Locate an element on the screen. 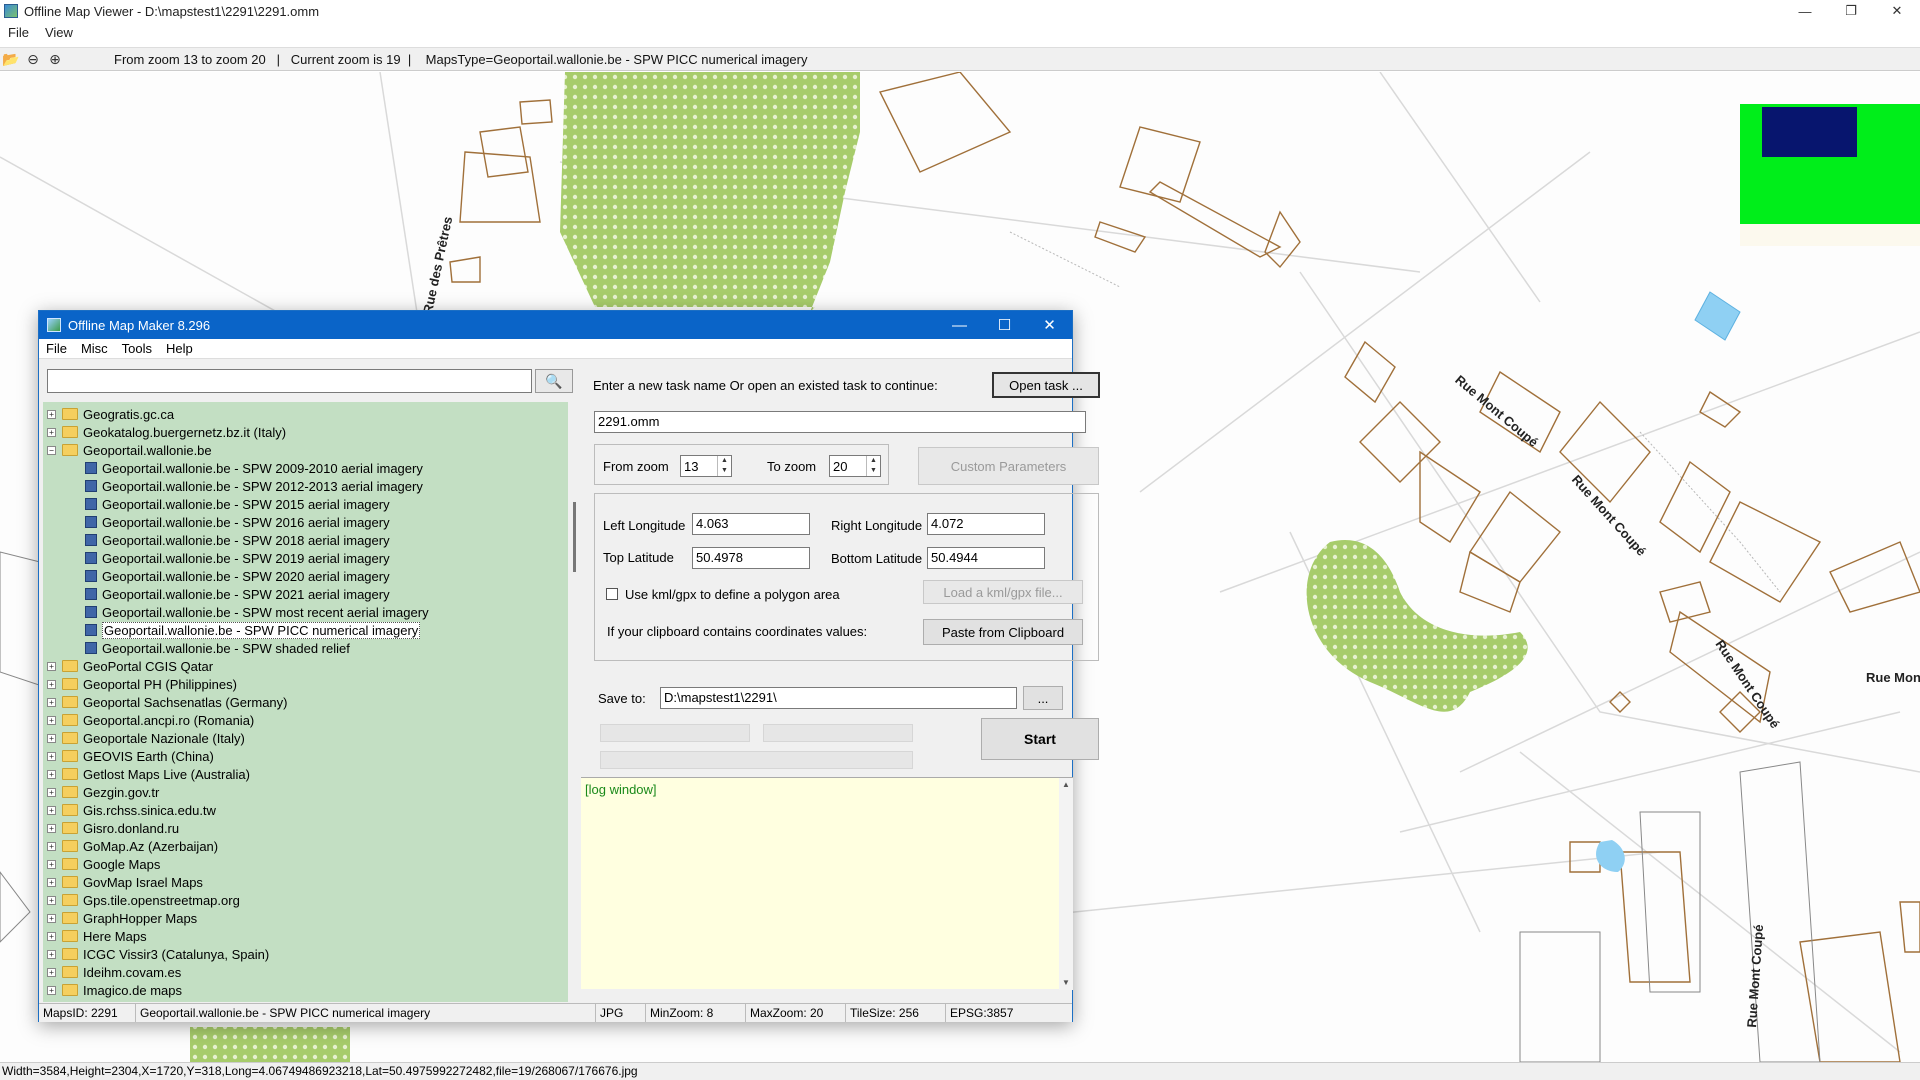  tree-folder-item: − Geoportail.wallonie.be is located at coordinates (129, 450).